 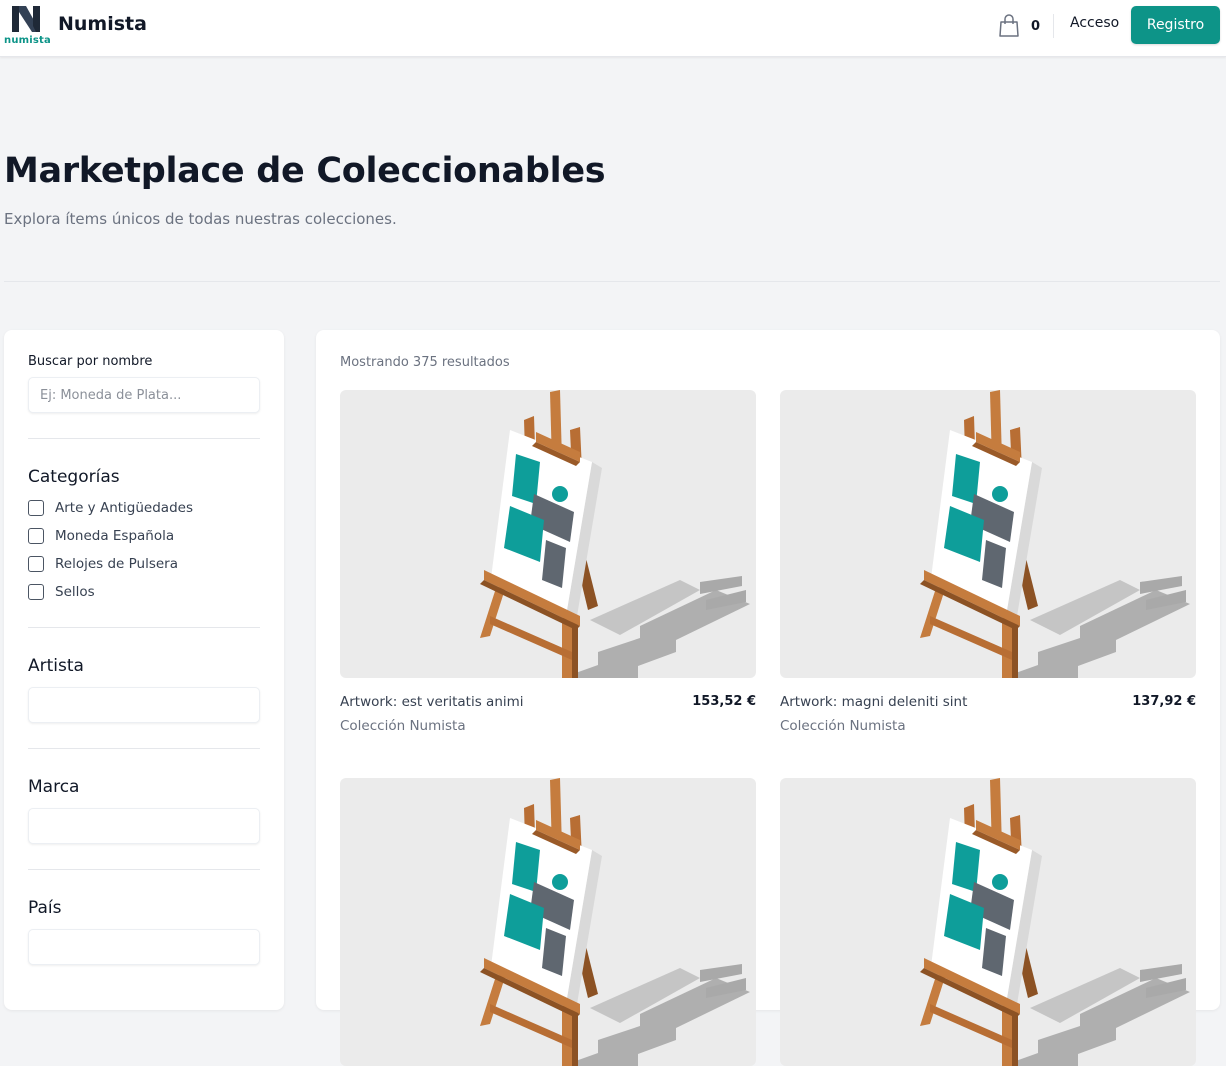 What do you see at coordinates (1036, 26) in the screenshot?
I see `cart-count: 0` at bounding box center [1036, 26].